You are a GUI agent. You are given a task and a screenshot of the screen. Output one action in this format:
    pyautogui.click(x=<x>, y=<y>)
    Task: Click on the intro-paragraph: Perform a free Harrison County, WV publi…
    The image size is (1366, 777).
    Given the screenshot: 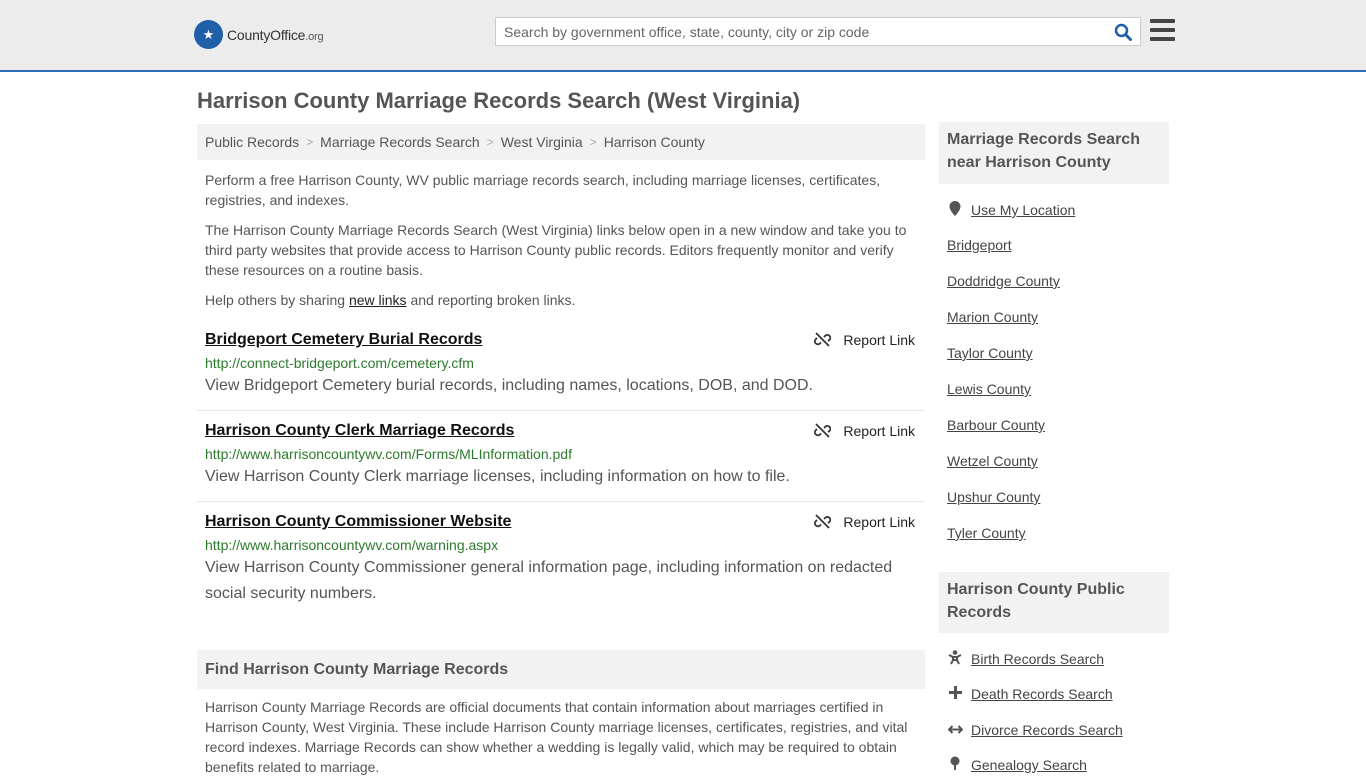 What is the action you would take?
    pyautogui.click(x=543, y=190)
    